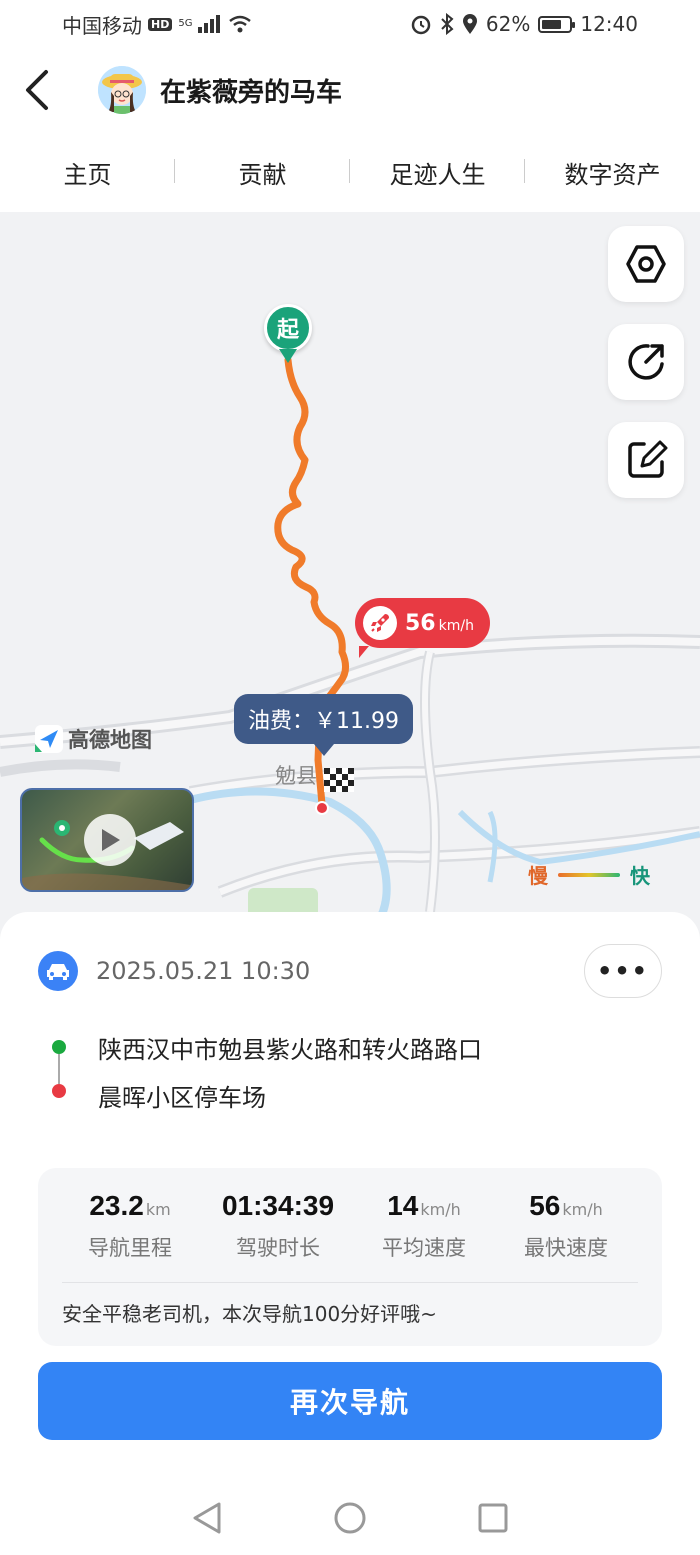 Image resolution: width=700 pixels, height=1555 pixels. Describe the element at coordinates (350, 971) in the screenshot. I see `trip-header: 2025.05.21 10:30 •••` at that location.